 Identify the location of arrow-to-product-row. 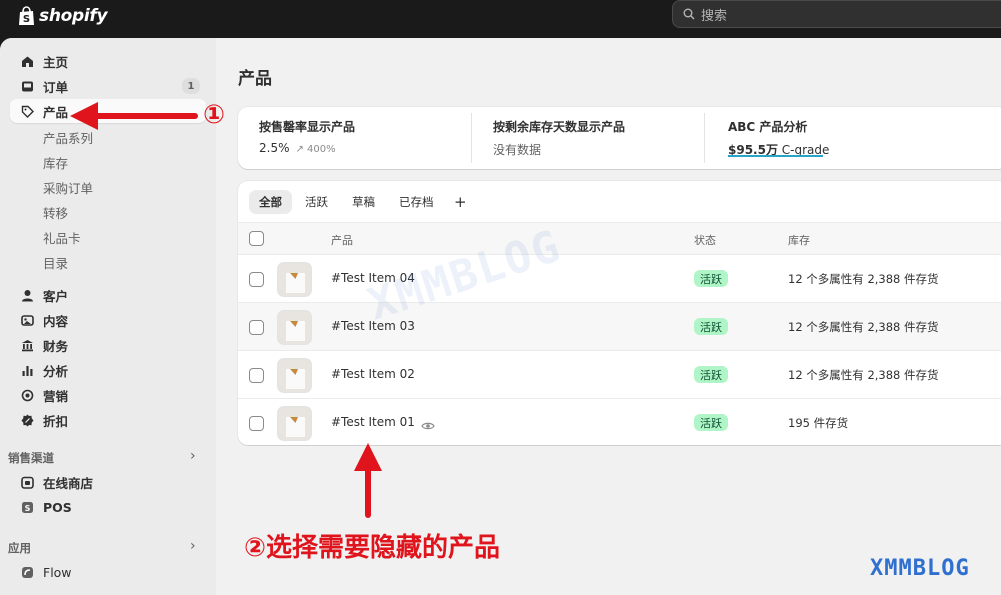
(368, 480).